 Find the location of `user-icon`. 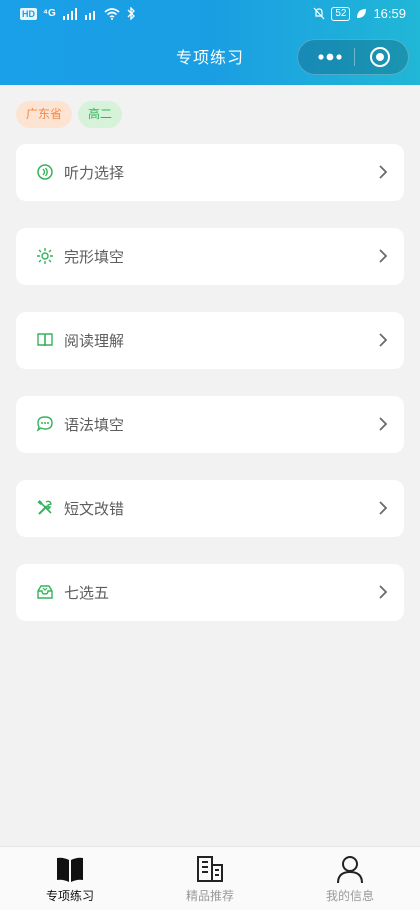

user-icon is located at coordinates (350, 870).